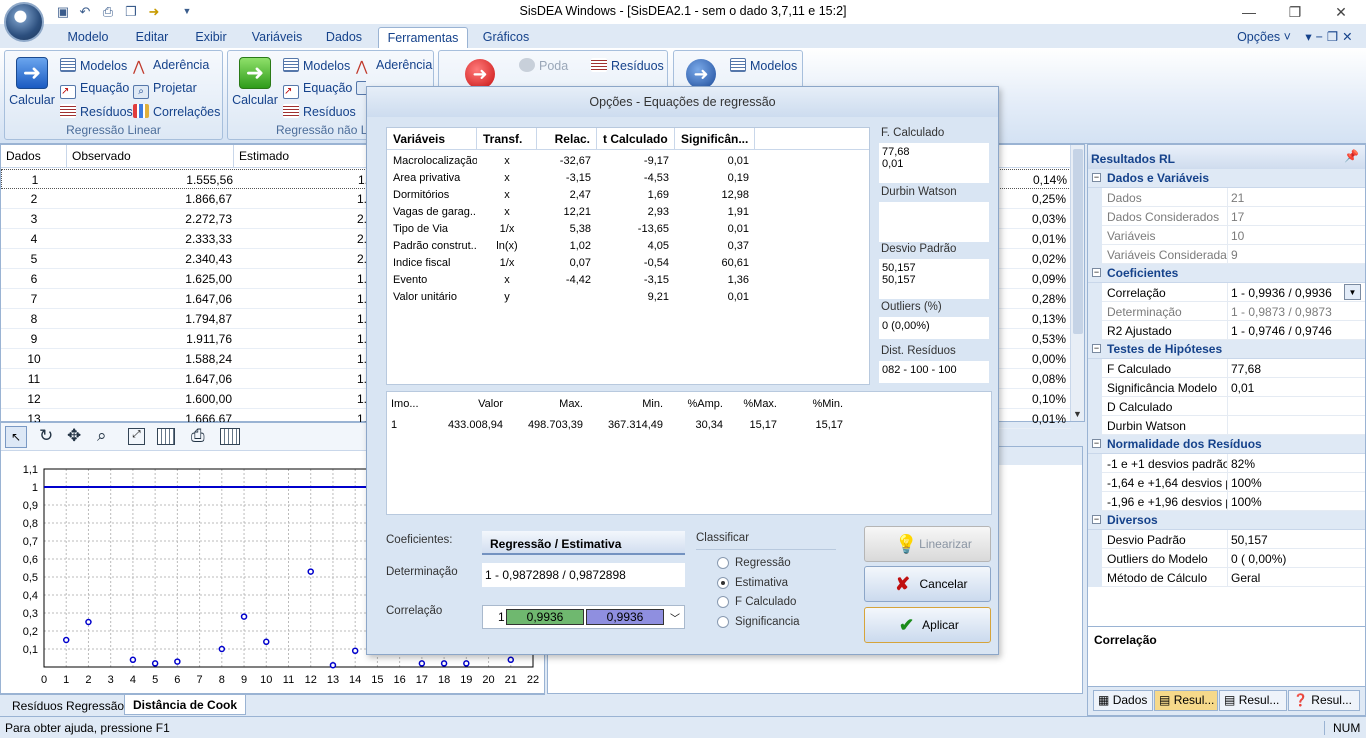  Describe the element at coordinates (1226, 425) in the screenshot. I see `property-row: Durbin Watson` at that location.